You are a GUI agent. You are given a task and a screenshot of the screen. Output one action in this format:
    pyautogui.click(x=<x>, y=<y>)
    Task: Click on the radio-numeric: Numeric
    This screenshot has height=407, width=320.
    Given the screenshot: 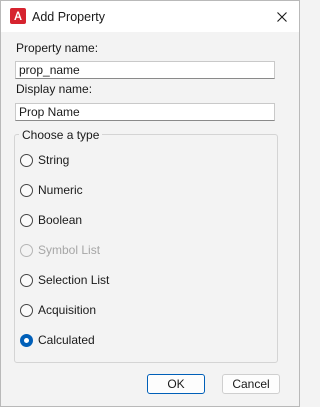 What is the action you would take?
    pyautogui.click(x=51, y=190)
    